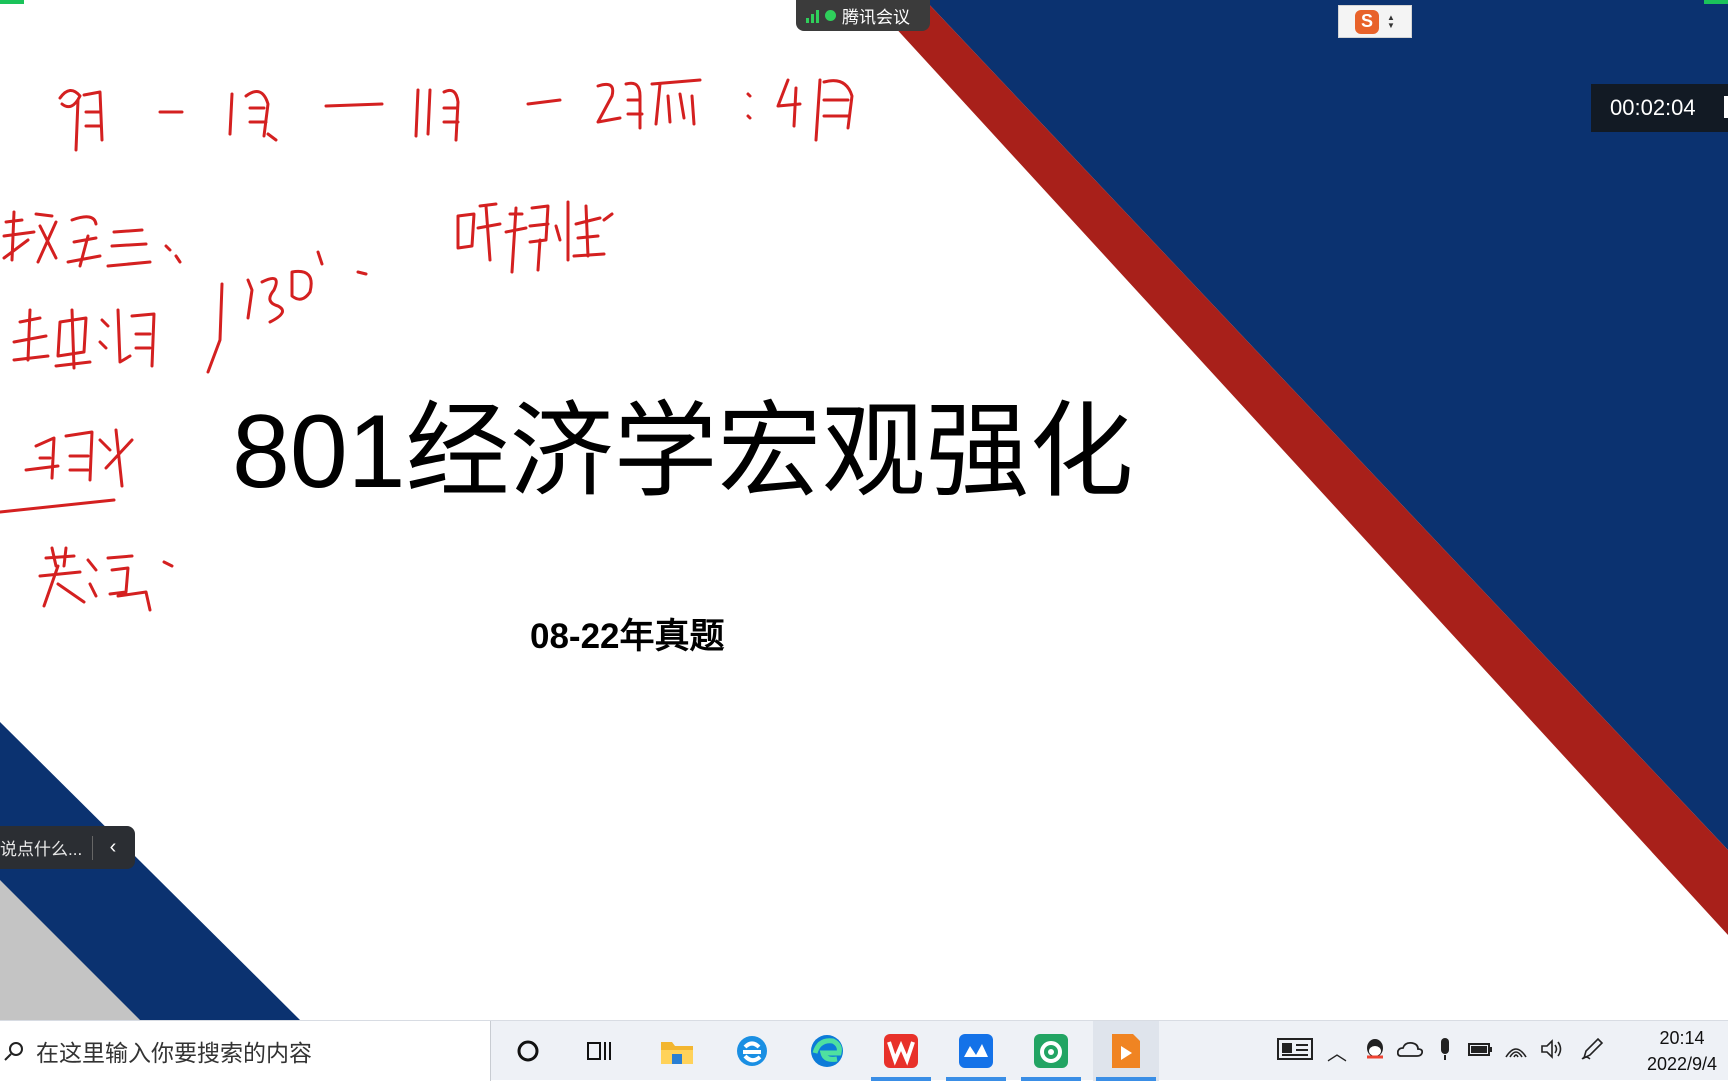 This screenshot has height=1081, width=1728. What do you see at coordinates (827, 1051) in the screenshot?
I see `edge-browser-icon` at bounding box center [827, 1051].